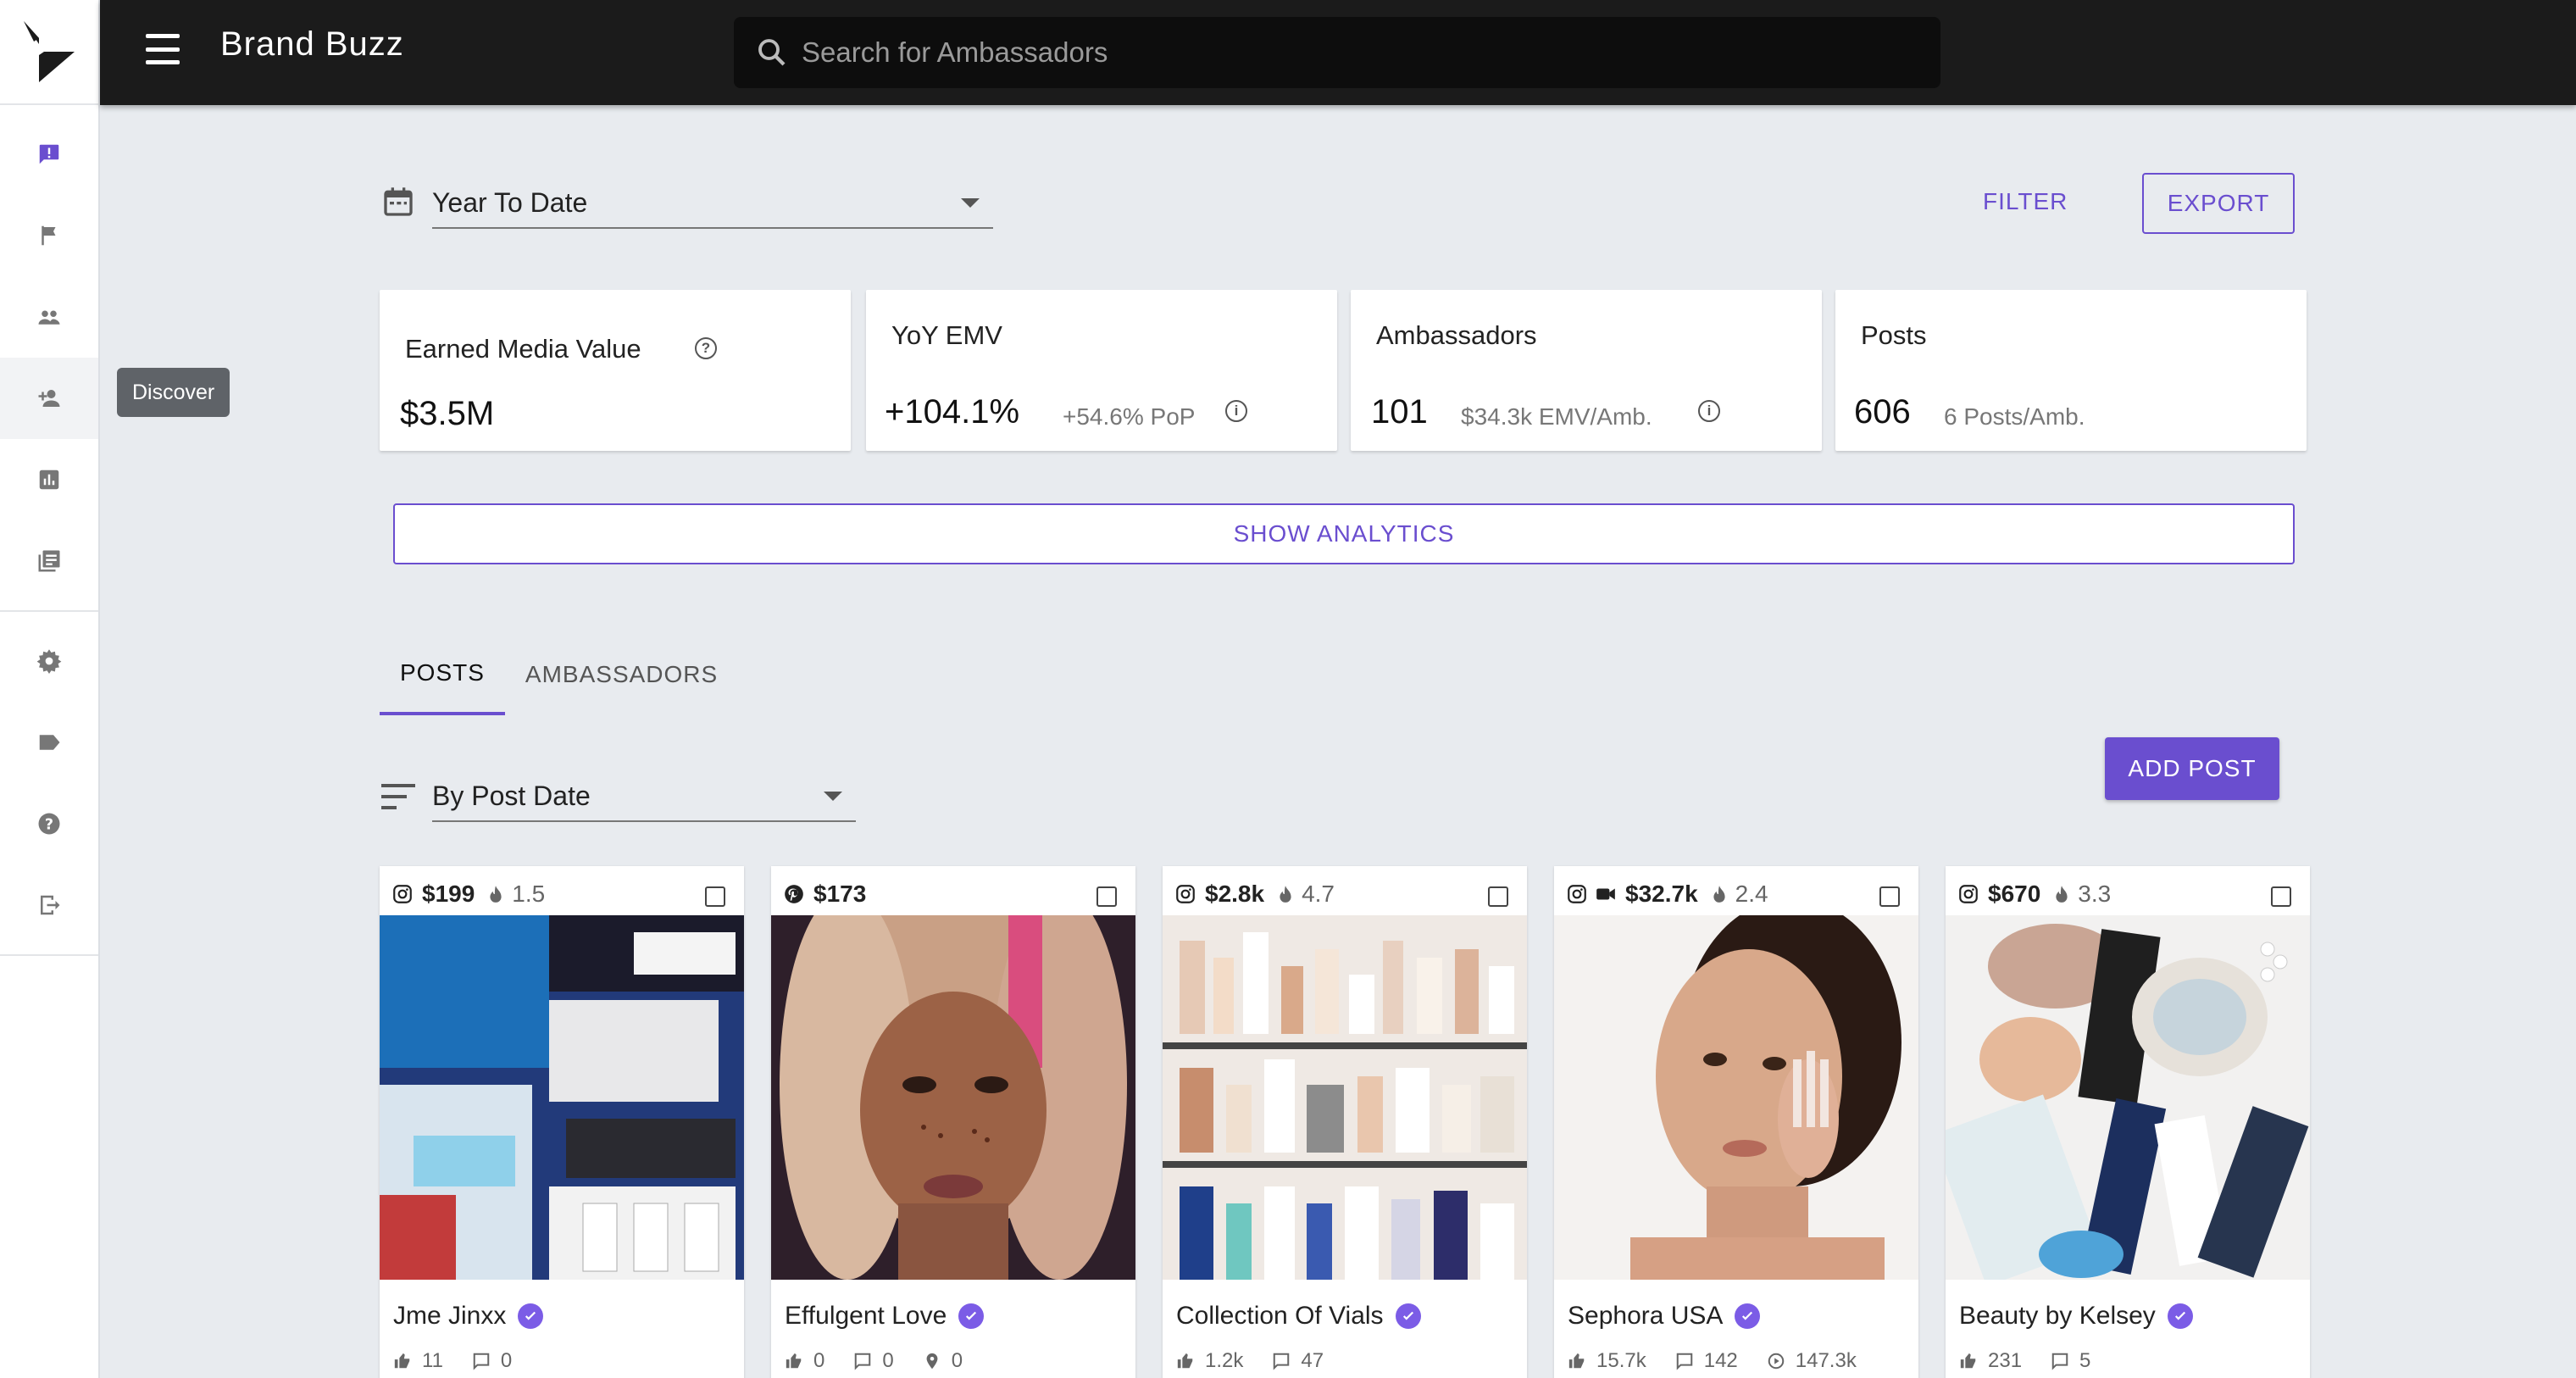  What do you see at coordinates (1826, 1360) in the screenshot?
I see `post-views: 147.3k` at bounding box center [1826, 1360].